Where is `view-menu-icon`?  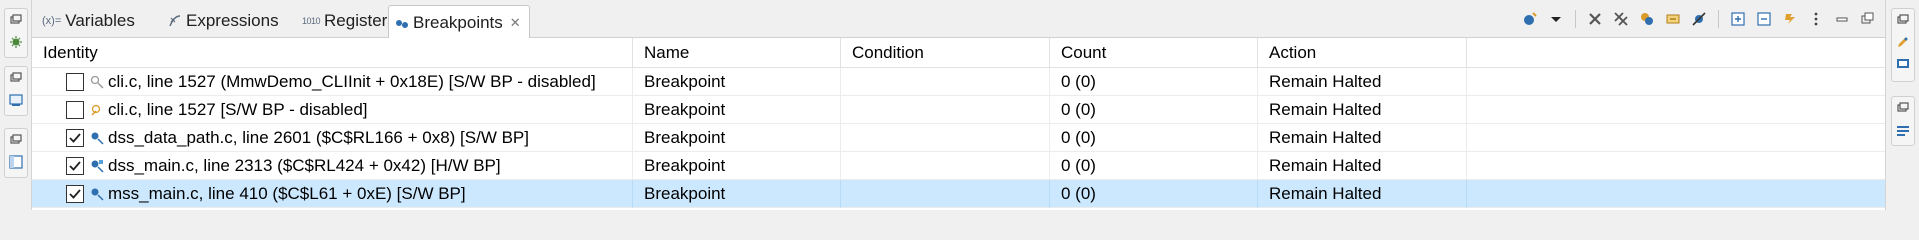 view-menu-icon is located at coordinates (1816, 19).